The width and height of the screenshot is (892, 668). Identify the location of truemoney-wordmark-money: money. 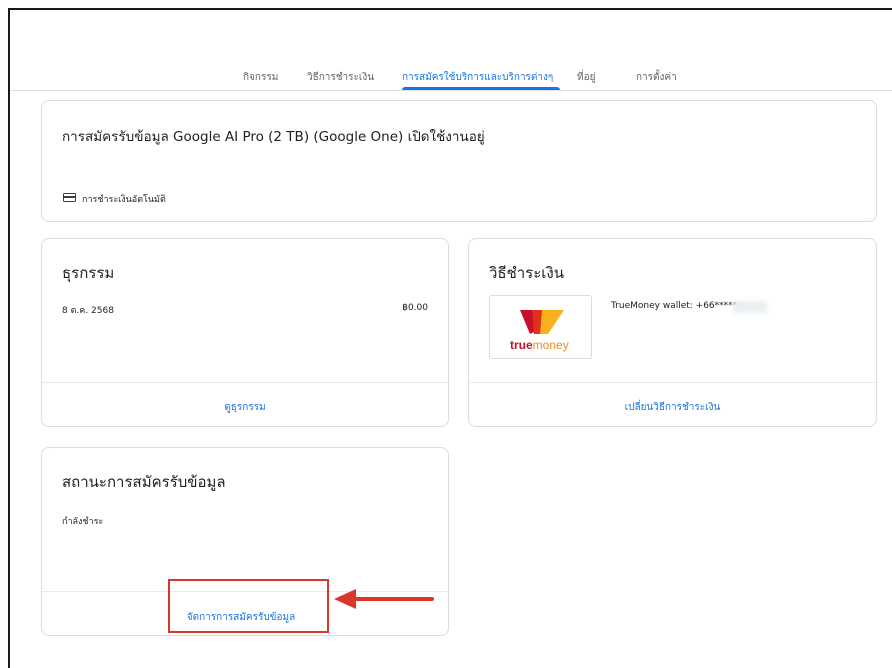
(550, 345).